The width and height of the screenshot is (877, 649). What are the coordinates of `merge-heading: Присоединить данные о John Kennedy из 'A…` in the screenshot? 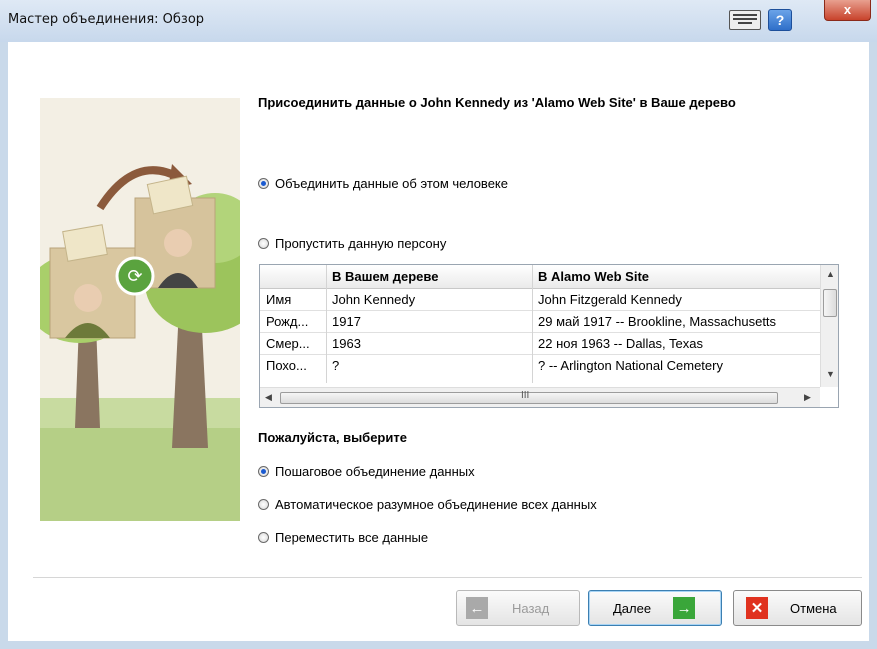 It's located at (497, 102).